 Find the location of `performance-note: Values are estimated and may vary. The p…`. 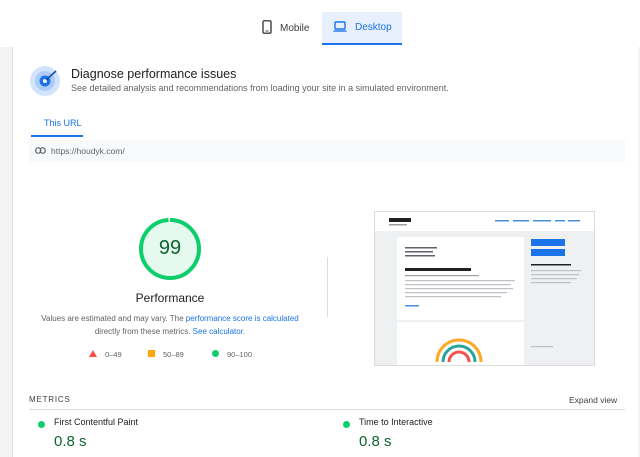

performance-note: Values are estimated and may vary. The p… is located at coordinates (170, 325).